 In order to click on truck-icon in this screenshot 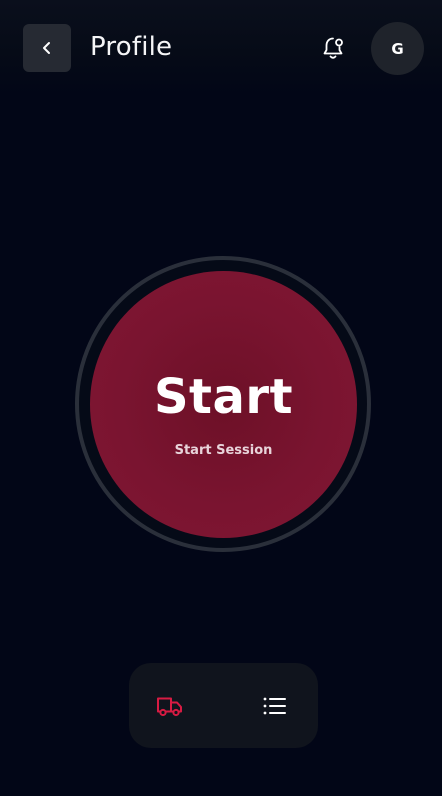, I will do `click(169, 707)`.